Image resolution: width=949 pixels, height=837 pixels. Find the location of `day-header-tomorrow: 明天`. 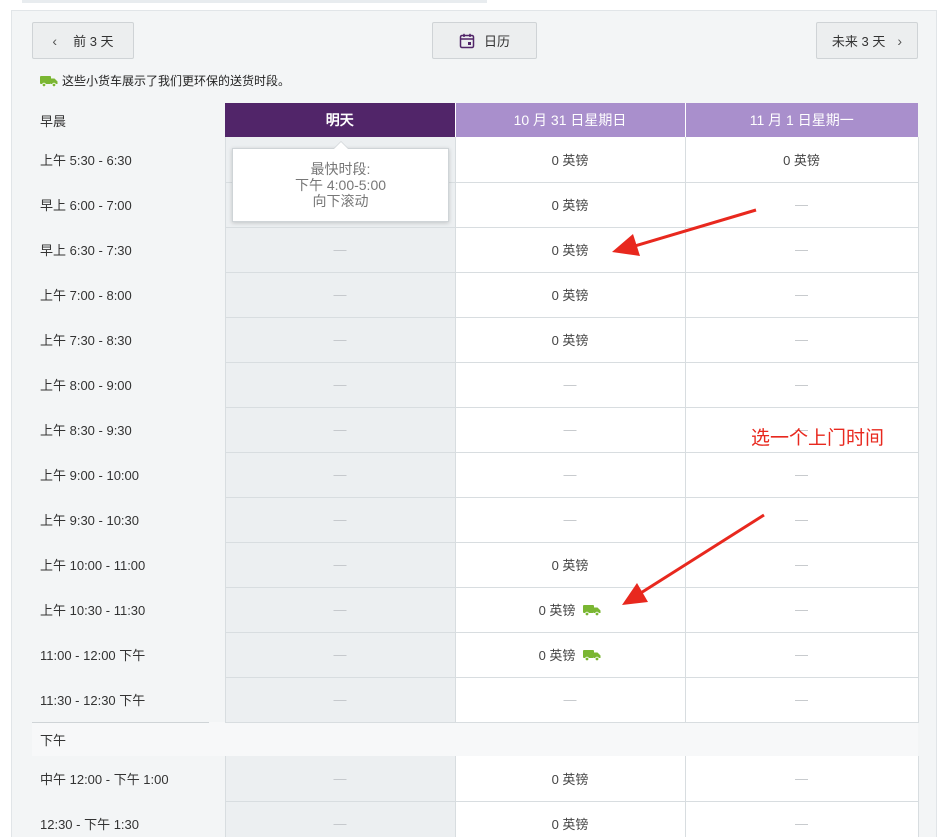

day-header-tomorrow: 明天 is located at coordinates (340, 120).